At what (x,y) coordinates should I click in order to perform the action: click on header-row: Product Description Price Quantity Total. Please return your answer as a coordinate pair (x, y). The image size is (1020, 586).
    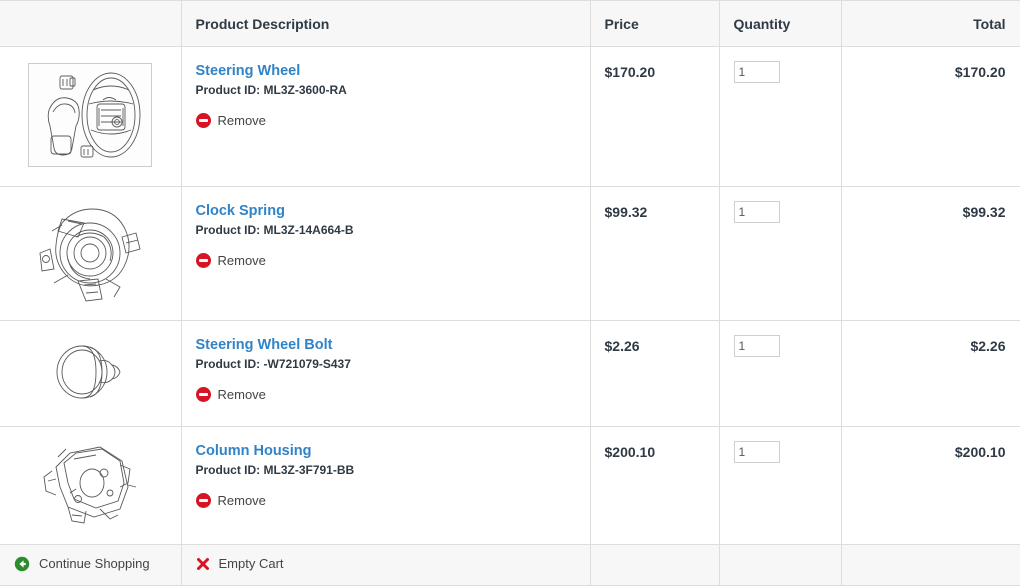
    Looking at the image, I should click on (510, 23).